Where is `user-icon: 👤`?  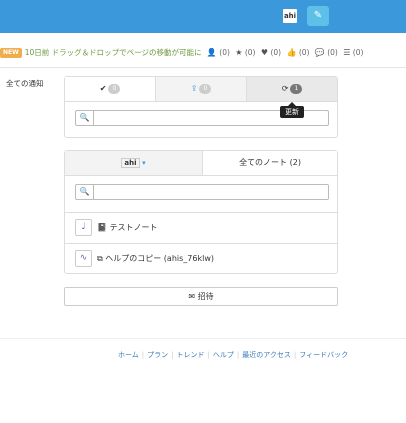 user-icon: 👤 is located at coordinates (211, 52).